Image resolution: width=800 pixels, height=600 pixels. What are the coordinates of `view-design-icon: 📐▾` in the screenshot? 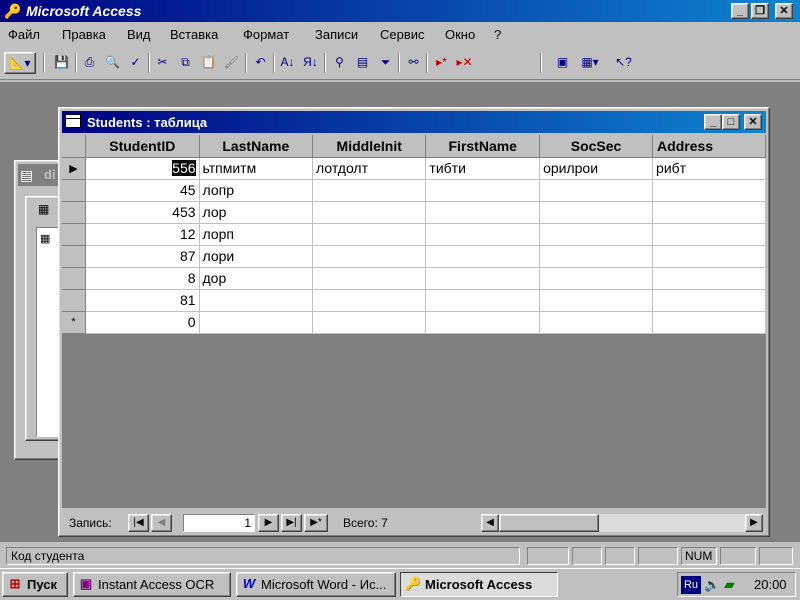 It's located at (20, 63).